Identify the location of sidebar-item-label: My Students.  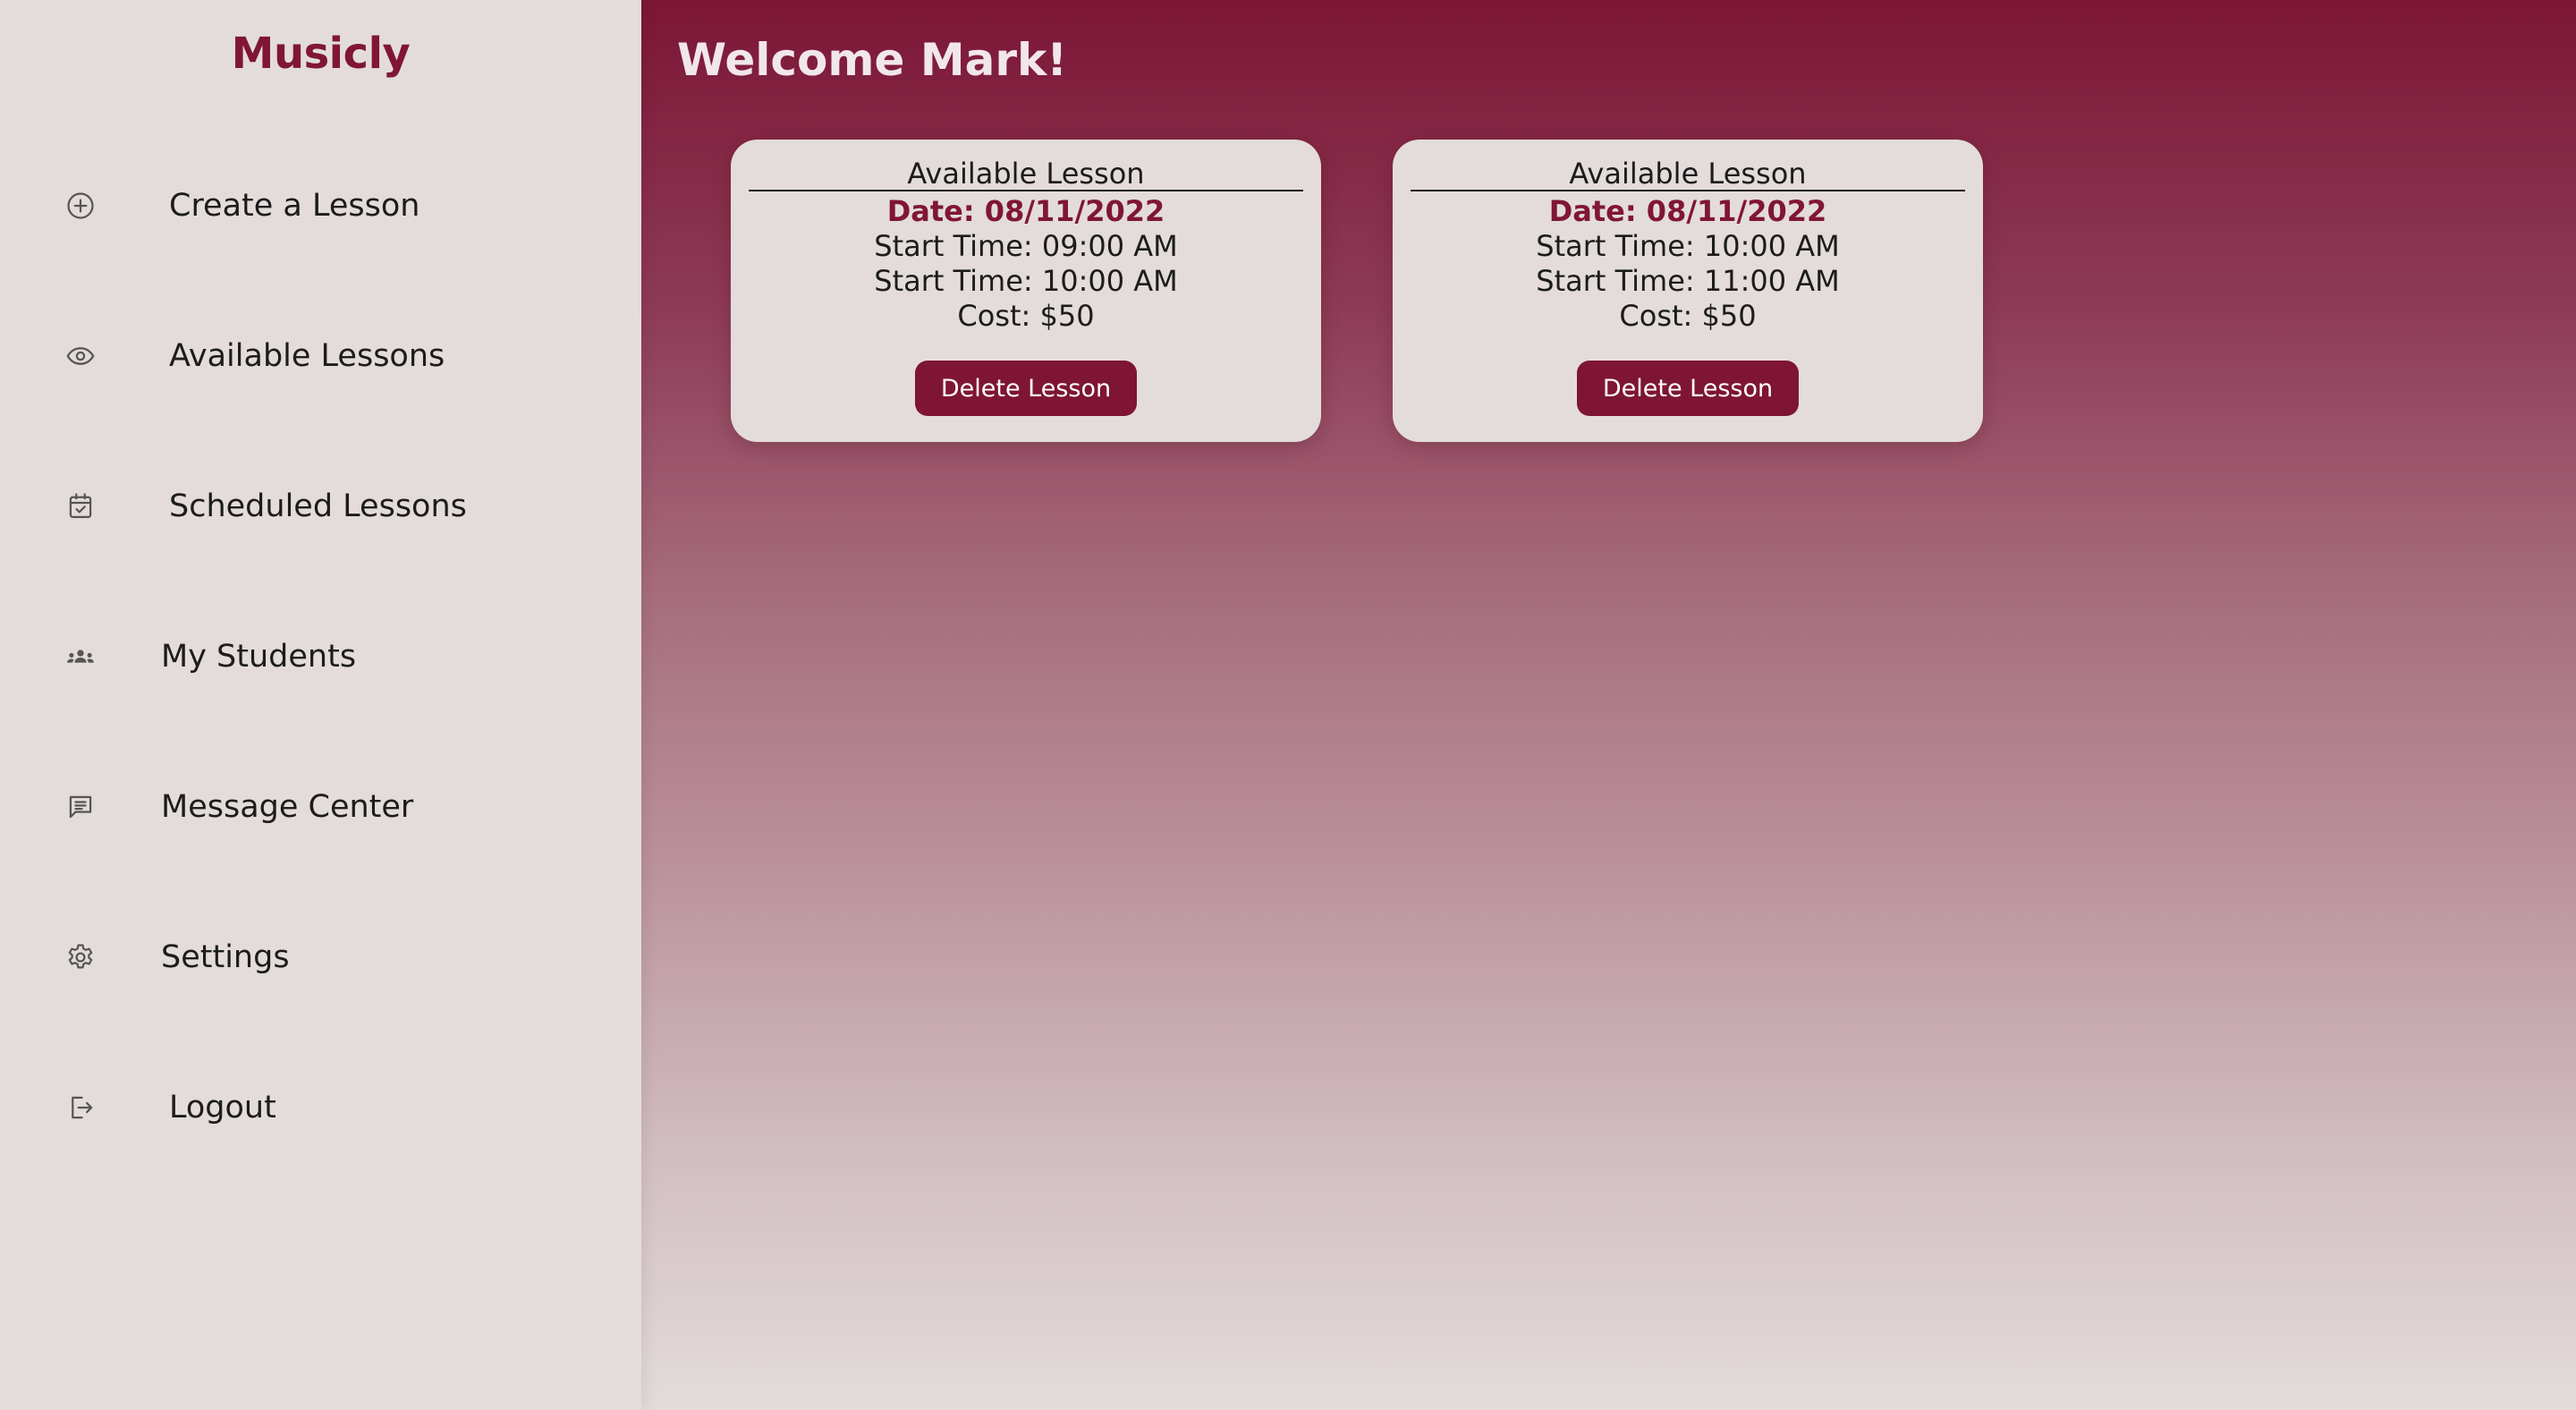
(259, 657).